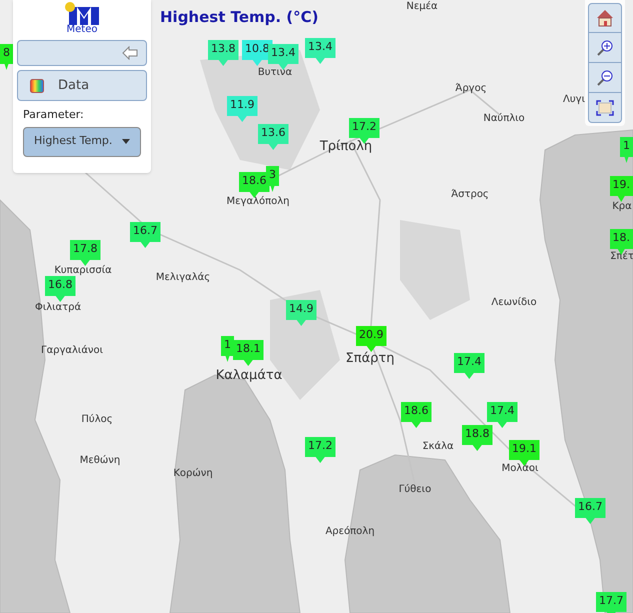 This screenshot has height=613, width=633. I want to click on place-label: Άστρος, so click(470, 195).